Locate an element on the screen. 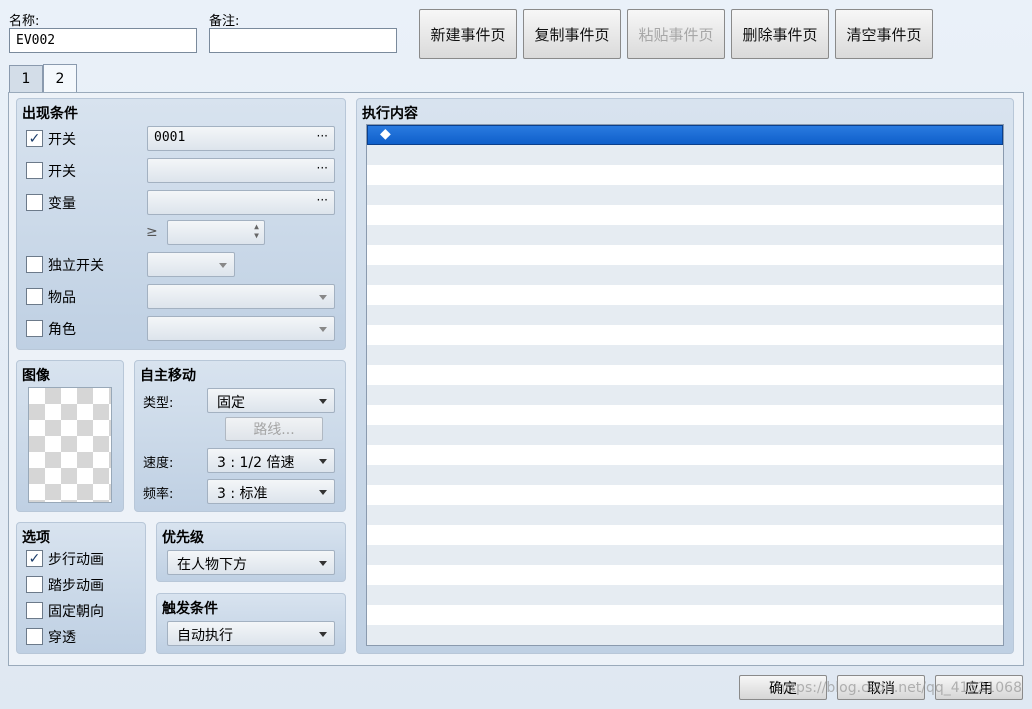  frequency-dropdown: 3 : 标准 is located at coordinates (271, 491).